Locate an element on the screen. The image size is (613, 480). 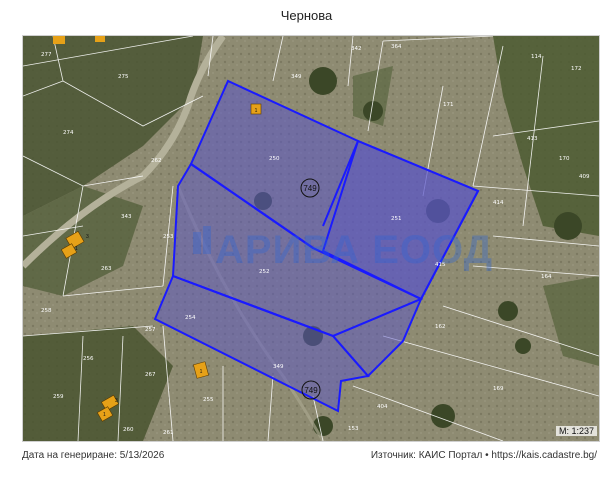
generation-date: Дата на генериране: 5/13/2026 is located at coordinates (93, 455).